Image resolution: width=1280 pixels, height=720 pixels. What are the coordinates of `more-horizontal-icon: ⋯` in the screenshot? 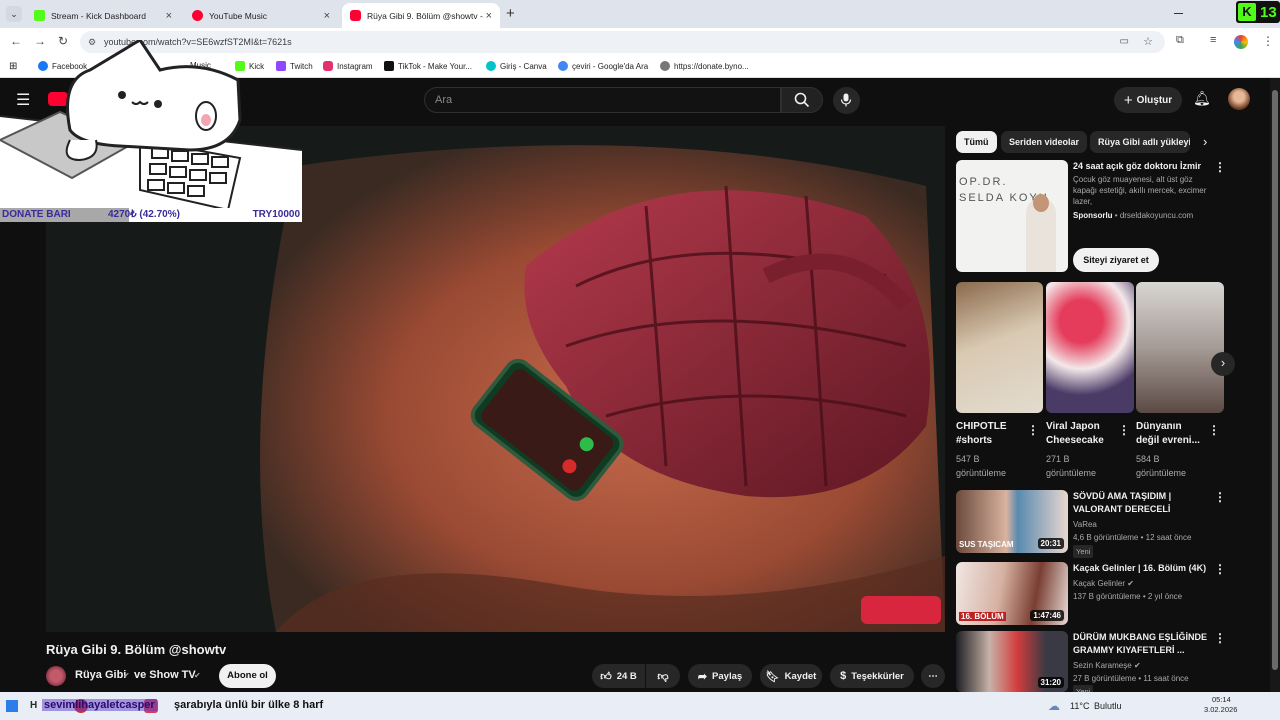 It's located at (933, 676).